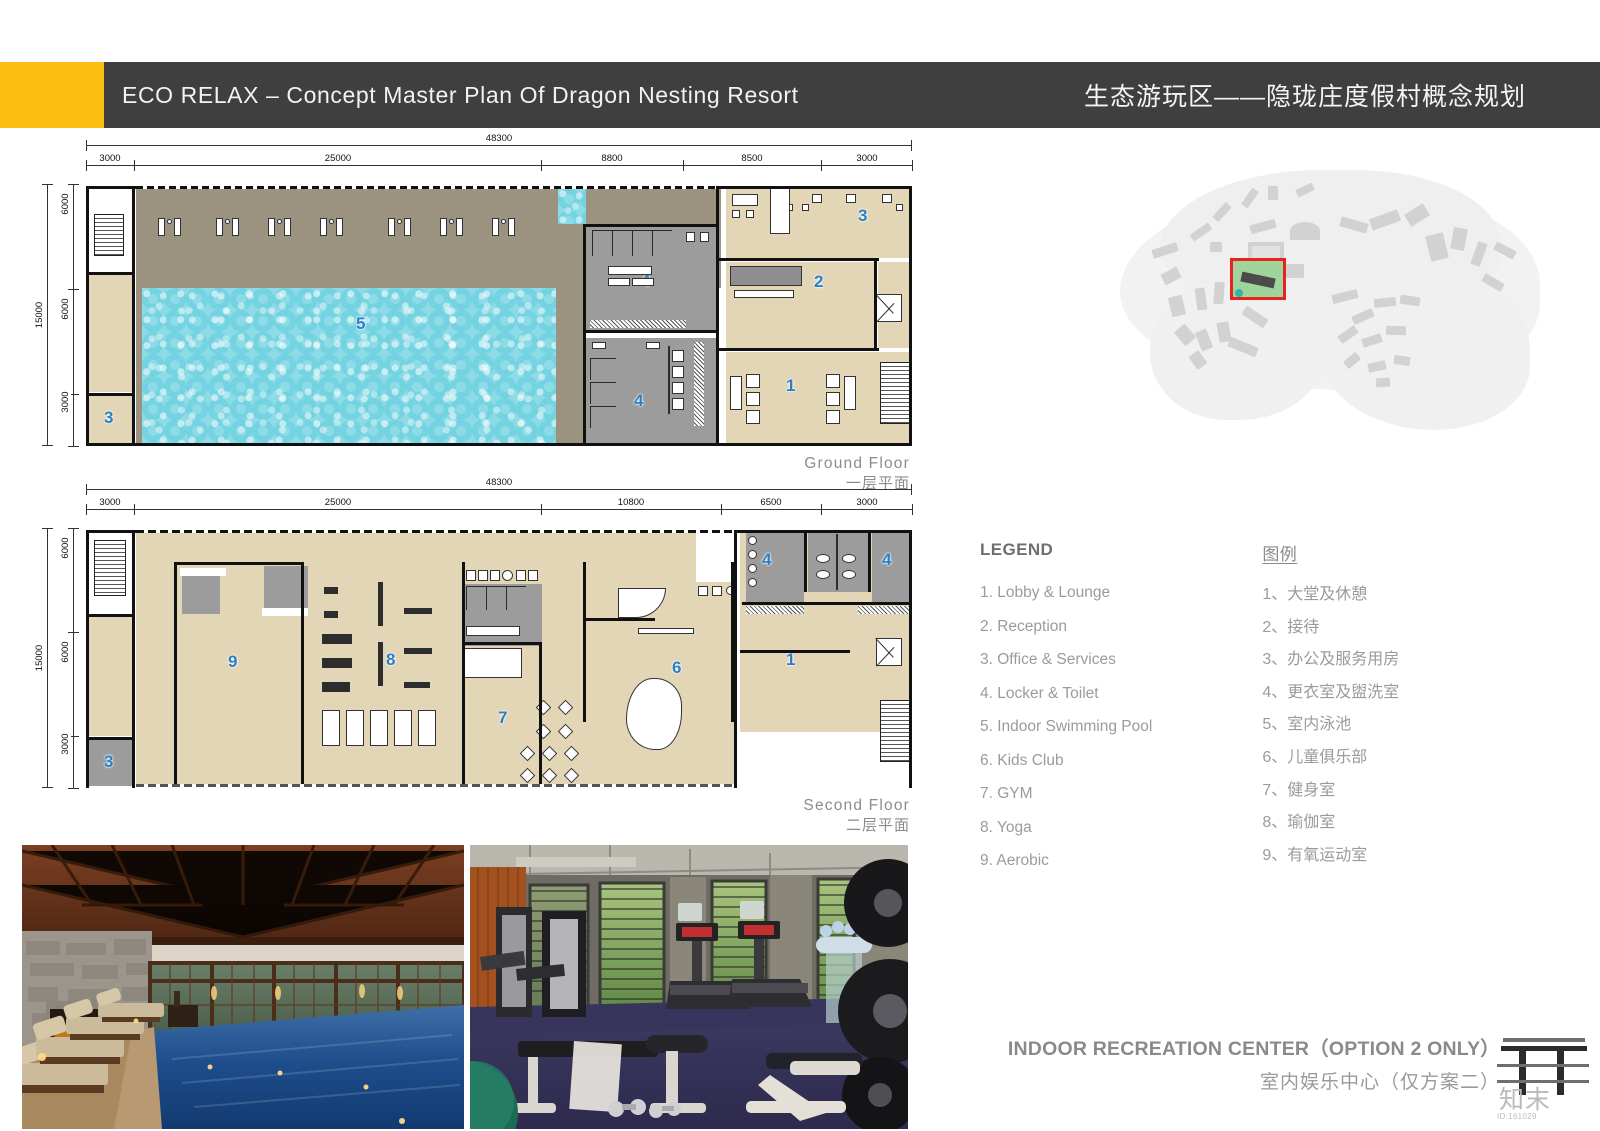 This screenshot has width=1600, height=1131. What do you see at coordinates (503, 717) in the screenshot?
I see `room-number: 7` at bounding box center [503, 717].